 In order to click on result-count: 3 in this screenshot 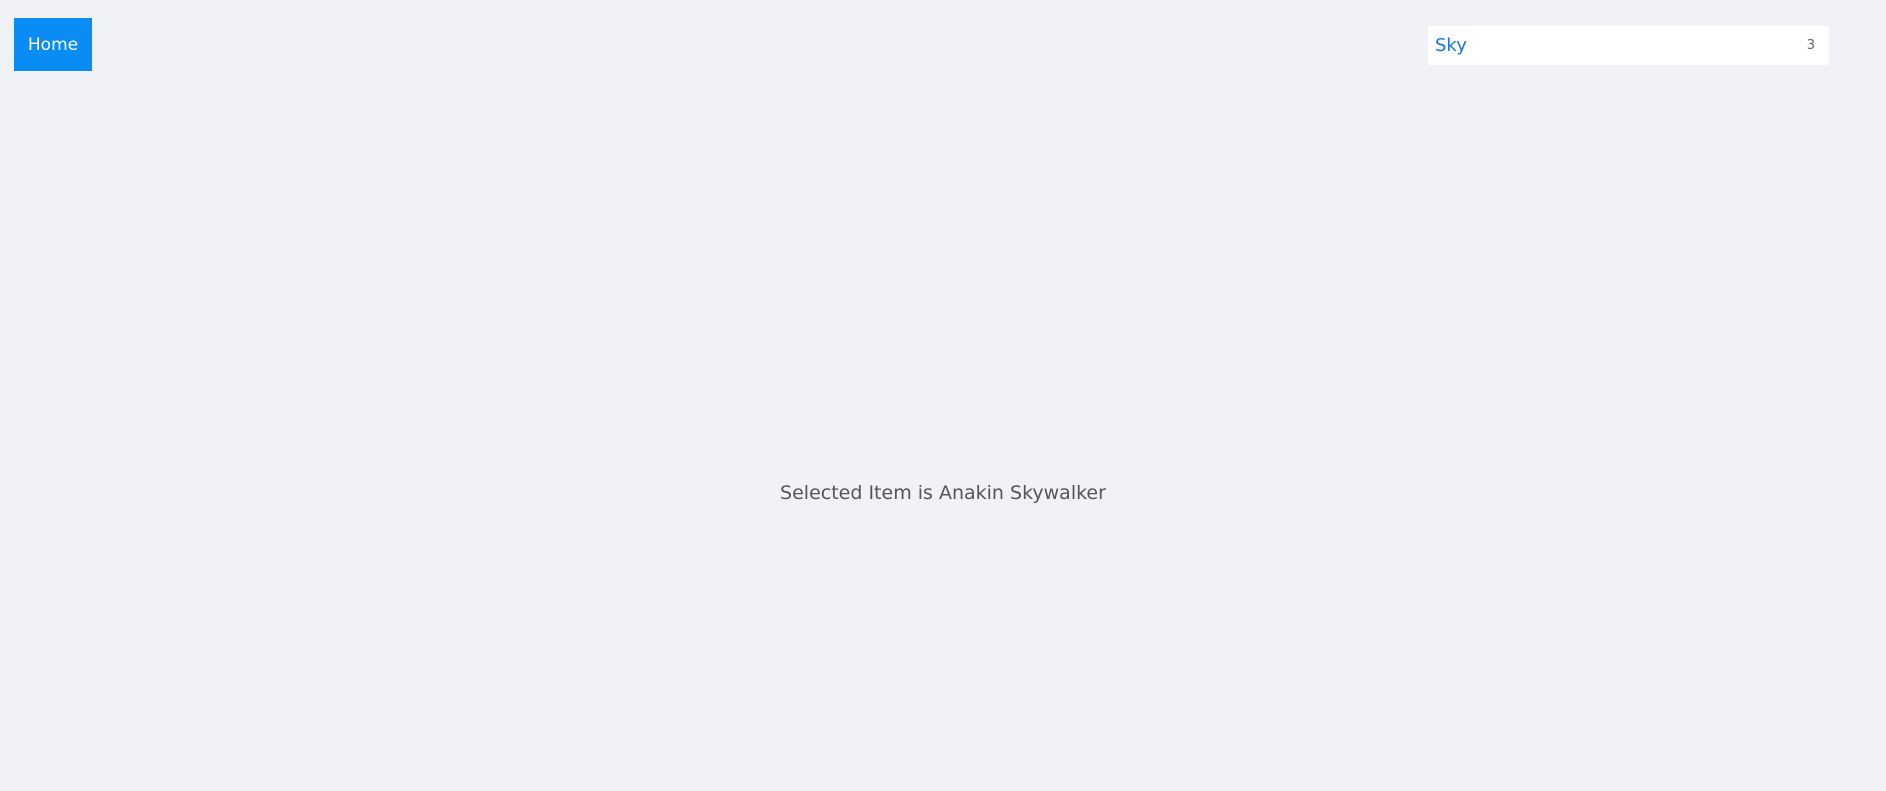, I will do `click(1810, 45)`.